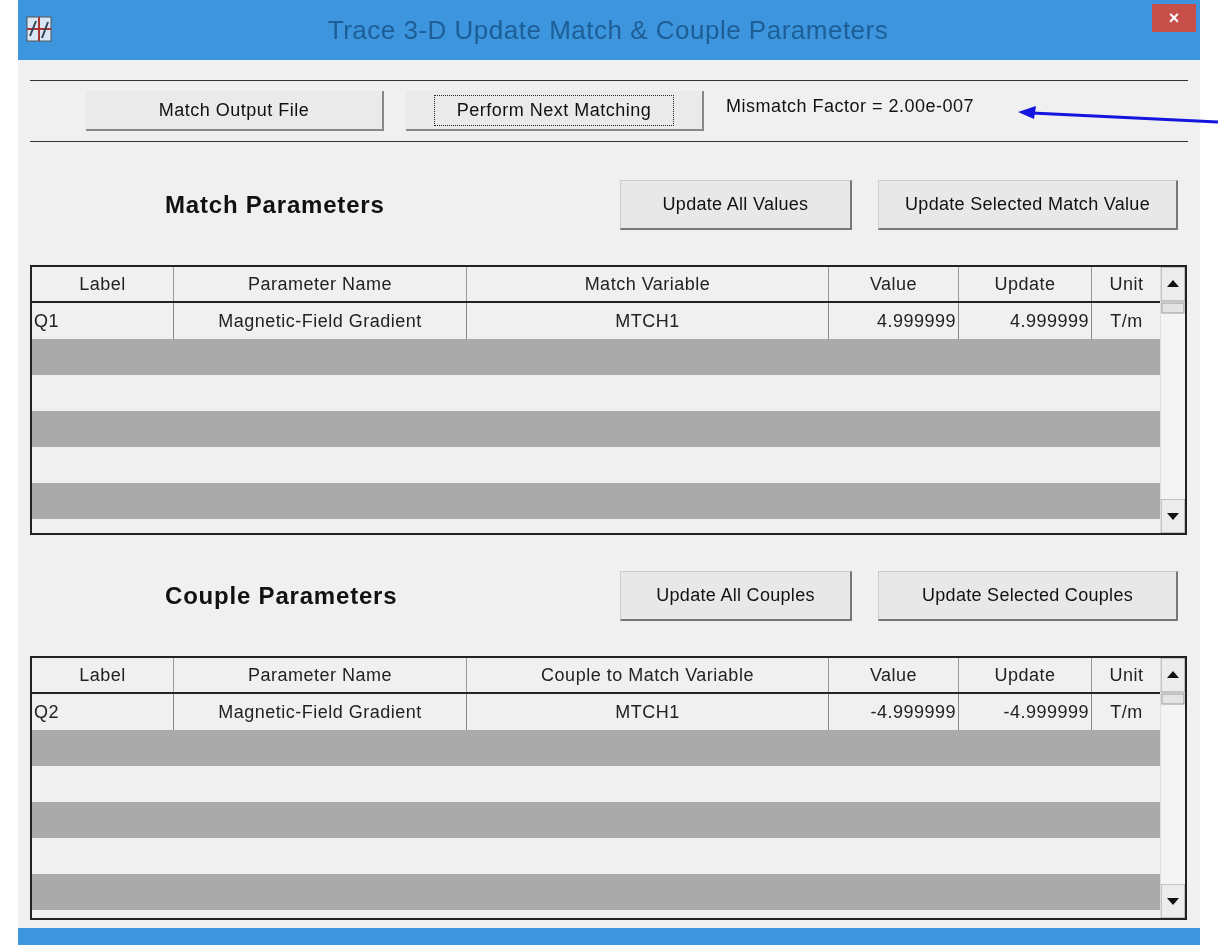  I want to click on column-header: Match Variable, so click(648, 284).